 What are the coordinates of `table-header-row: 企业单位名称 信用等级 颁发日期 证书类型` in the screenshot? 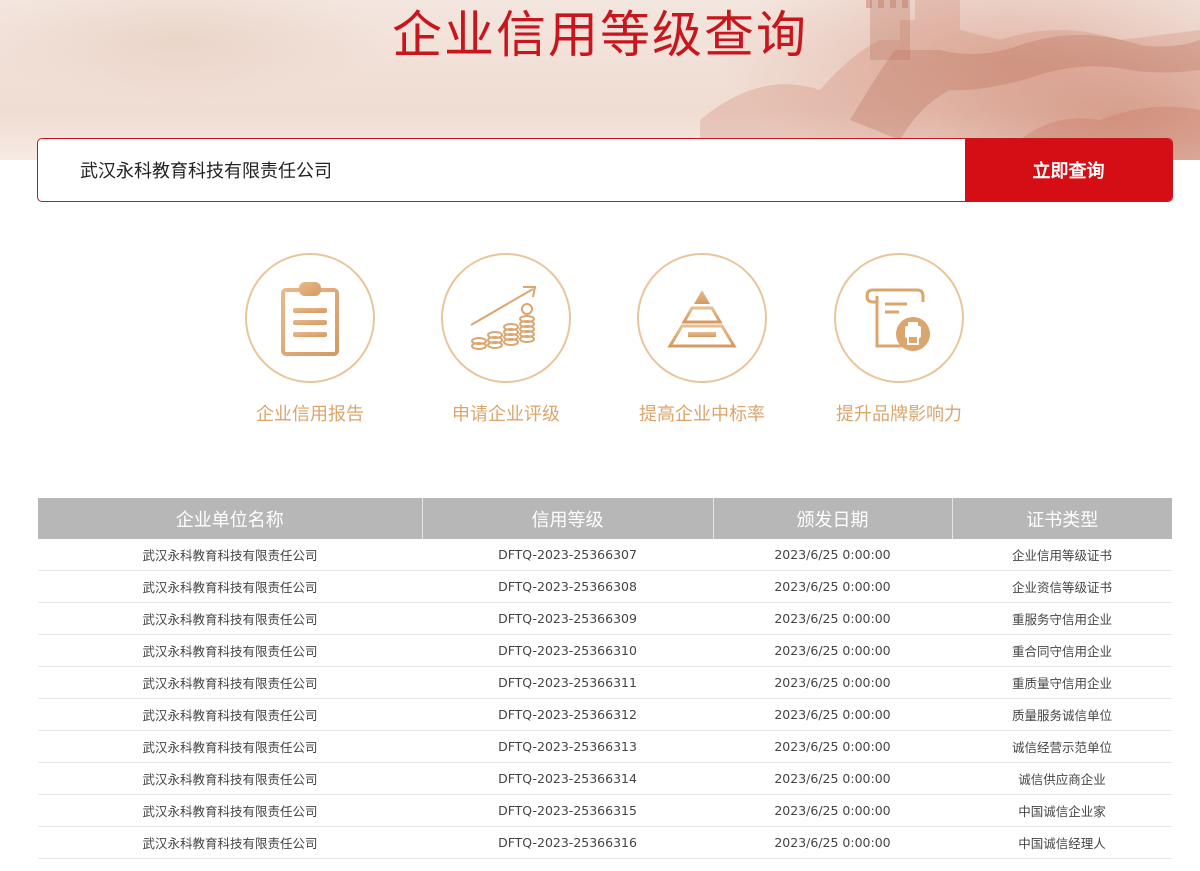 It's located at (605, 518).